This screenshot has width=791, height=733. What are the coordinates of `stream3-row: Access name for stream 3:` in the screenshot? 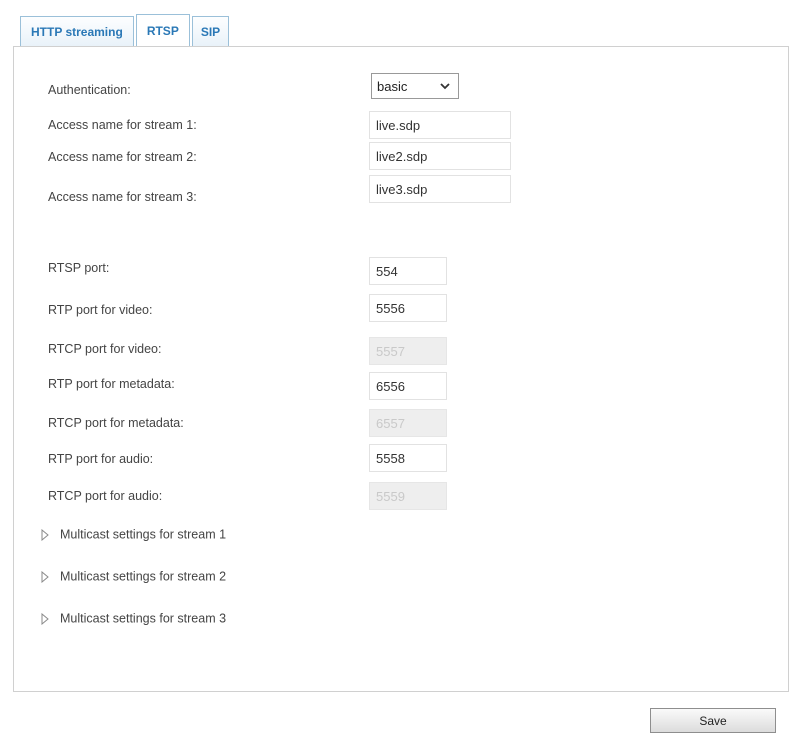 It's located at (408, 190).